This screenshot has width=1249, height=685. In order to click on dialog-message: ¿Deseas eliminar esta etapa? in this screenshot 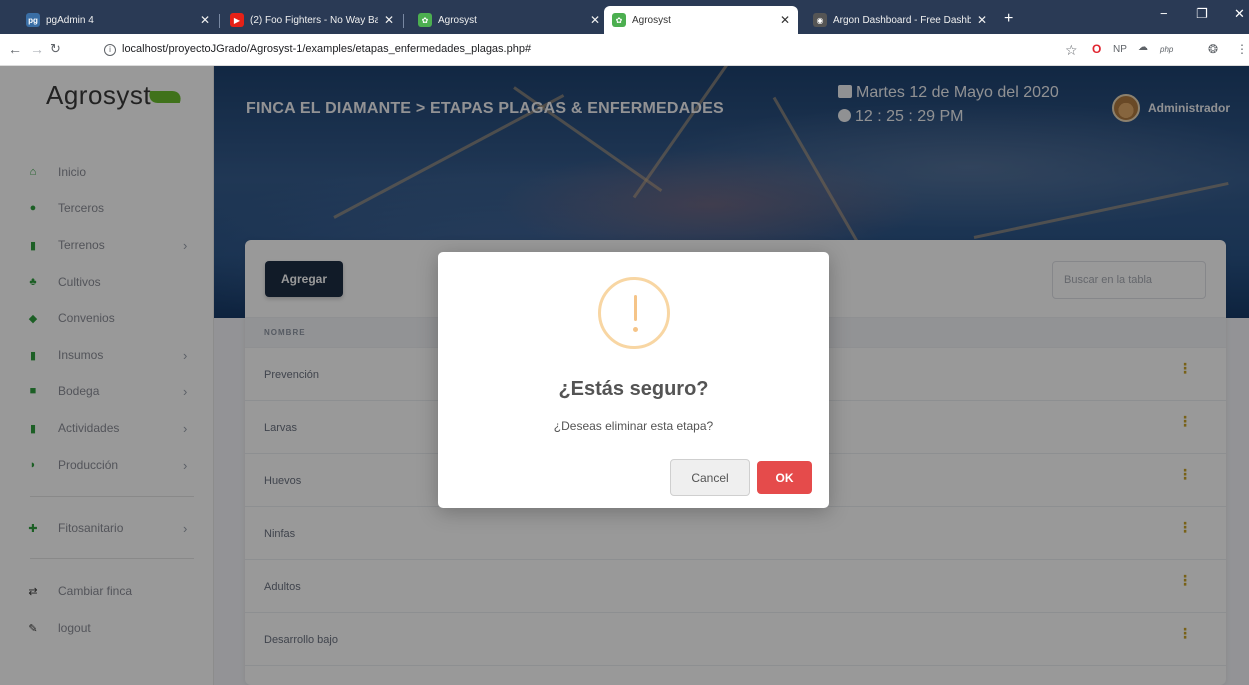, I will do `click(633, 426)`.